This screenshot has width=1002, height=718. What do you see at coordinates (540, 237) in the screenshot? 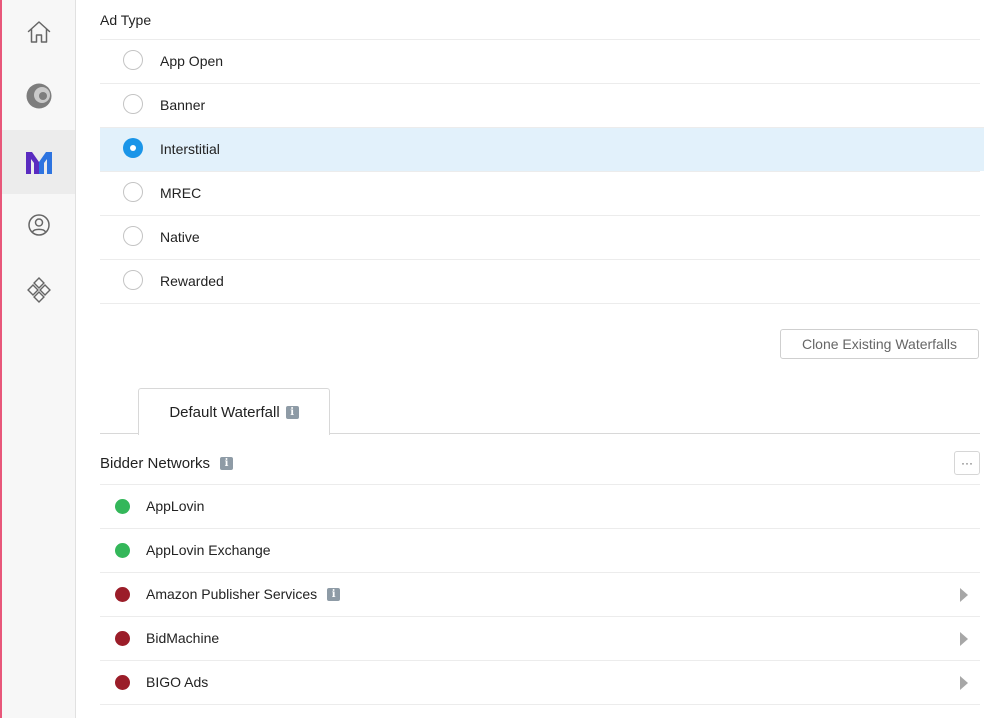
I see `ad-type-option-native: Native` at bounding box center [540, 237].